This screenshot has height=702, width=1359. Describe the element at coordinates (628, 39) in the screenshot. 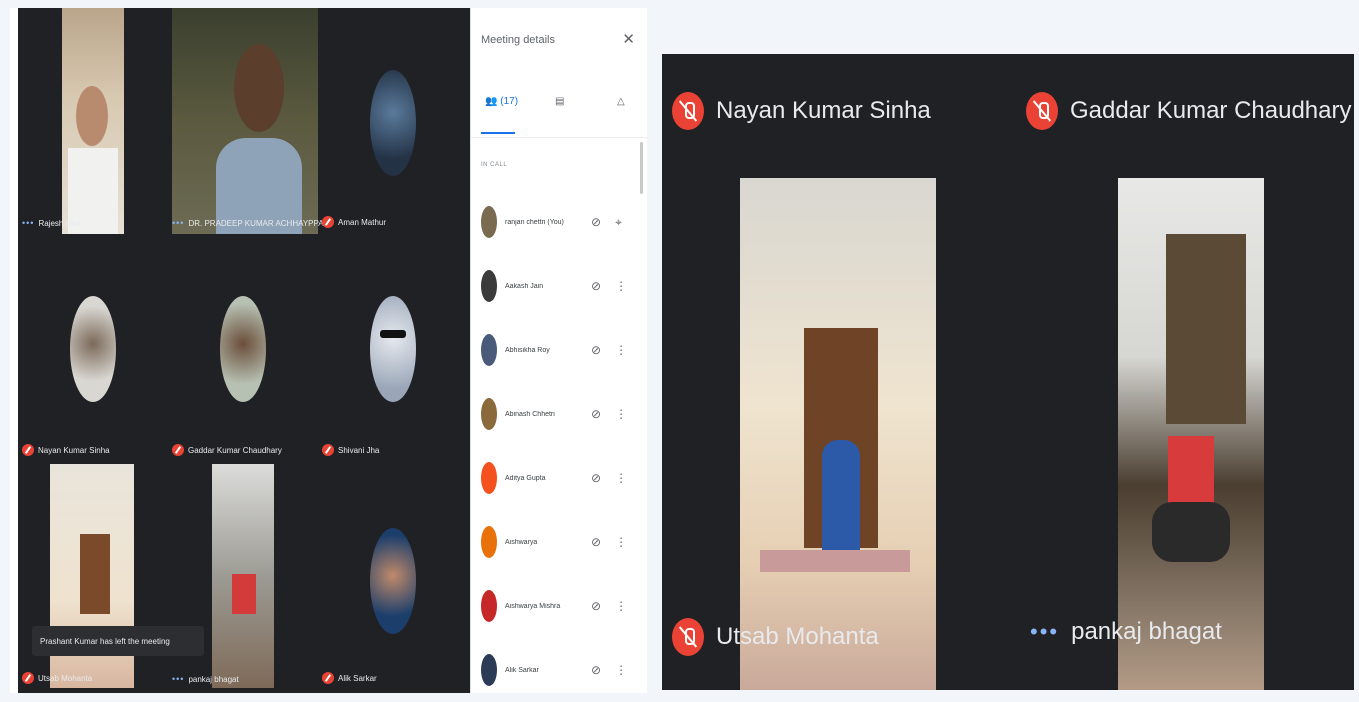

I see `close-icon: ✕` at that location.